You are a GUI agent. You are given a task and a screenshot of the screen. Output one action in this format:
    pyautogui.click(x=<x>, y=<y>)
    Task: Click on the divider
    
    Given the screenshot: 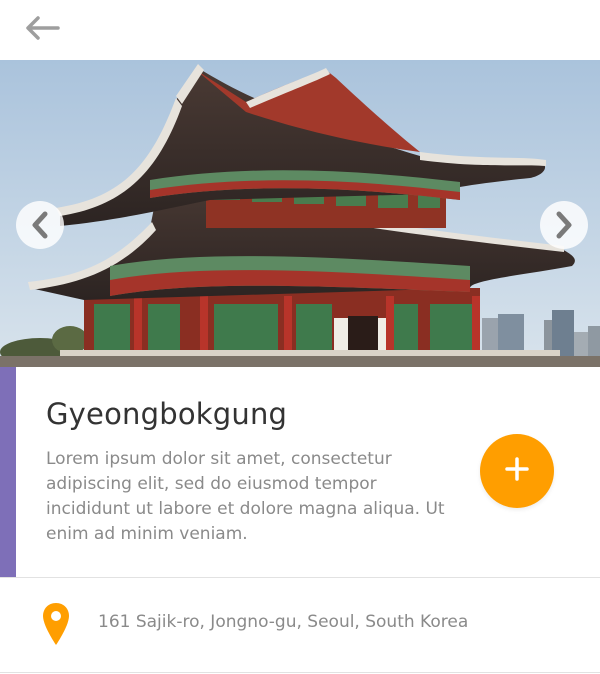 What is the action you would take?
    pyautogui.click(x=300, y=672)
    